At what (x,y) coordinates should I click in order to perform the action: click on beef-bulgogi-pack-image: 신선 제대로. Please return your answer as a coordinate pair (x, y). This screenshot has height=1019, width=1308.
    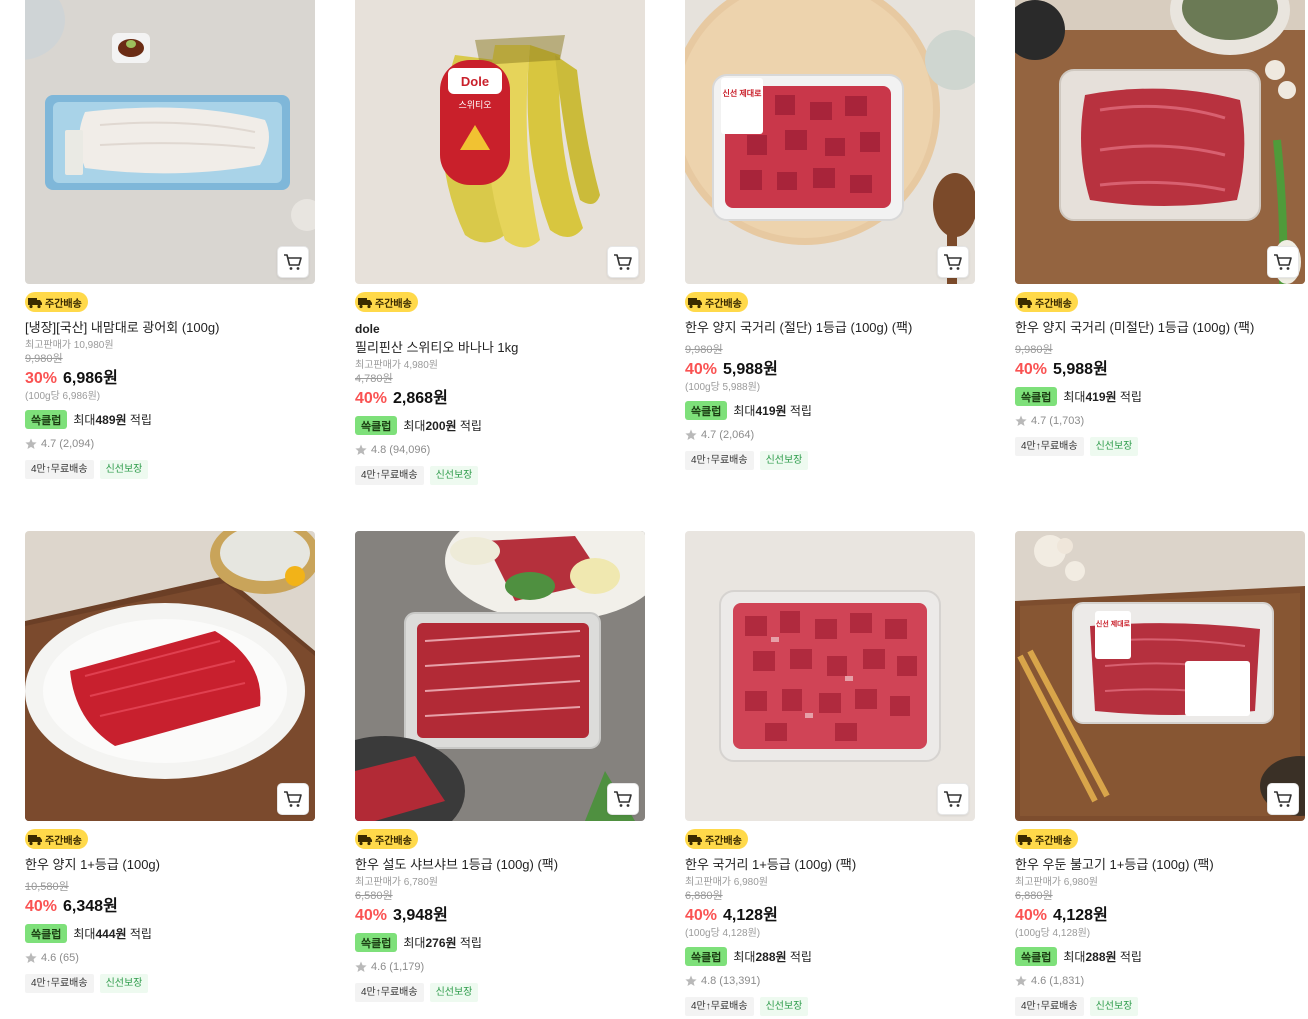
    Looking at the image, I should click on (1160, 676).